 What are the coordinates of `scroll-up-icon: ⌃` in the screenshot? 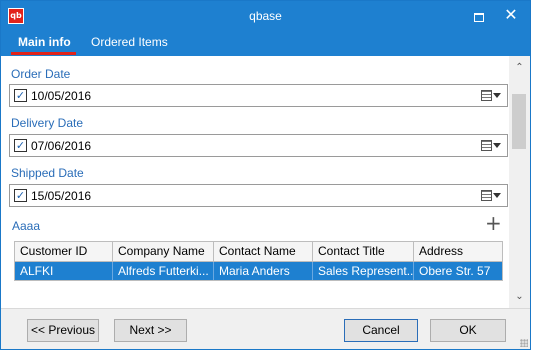 It's located at (519, 67).